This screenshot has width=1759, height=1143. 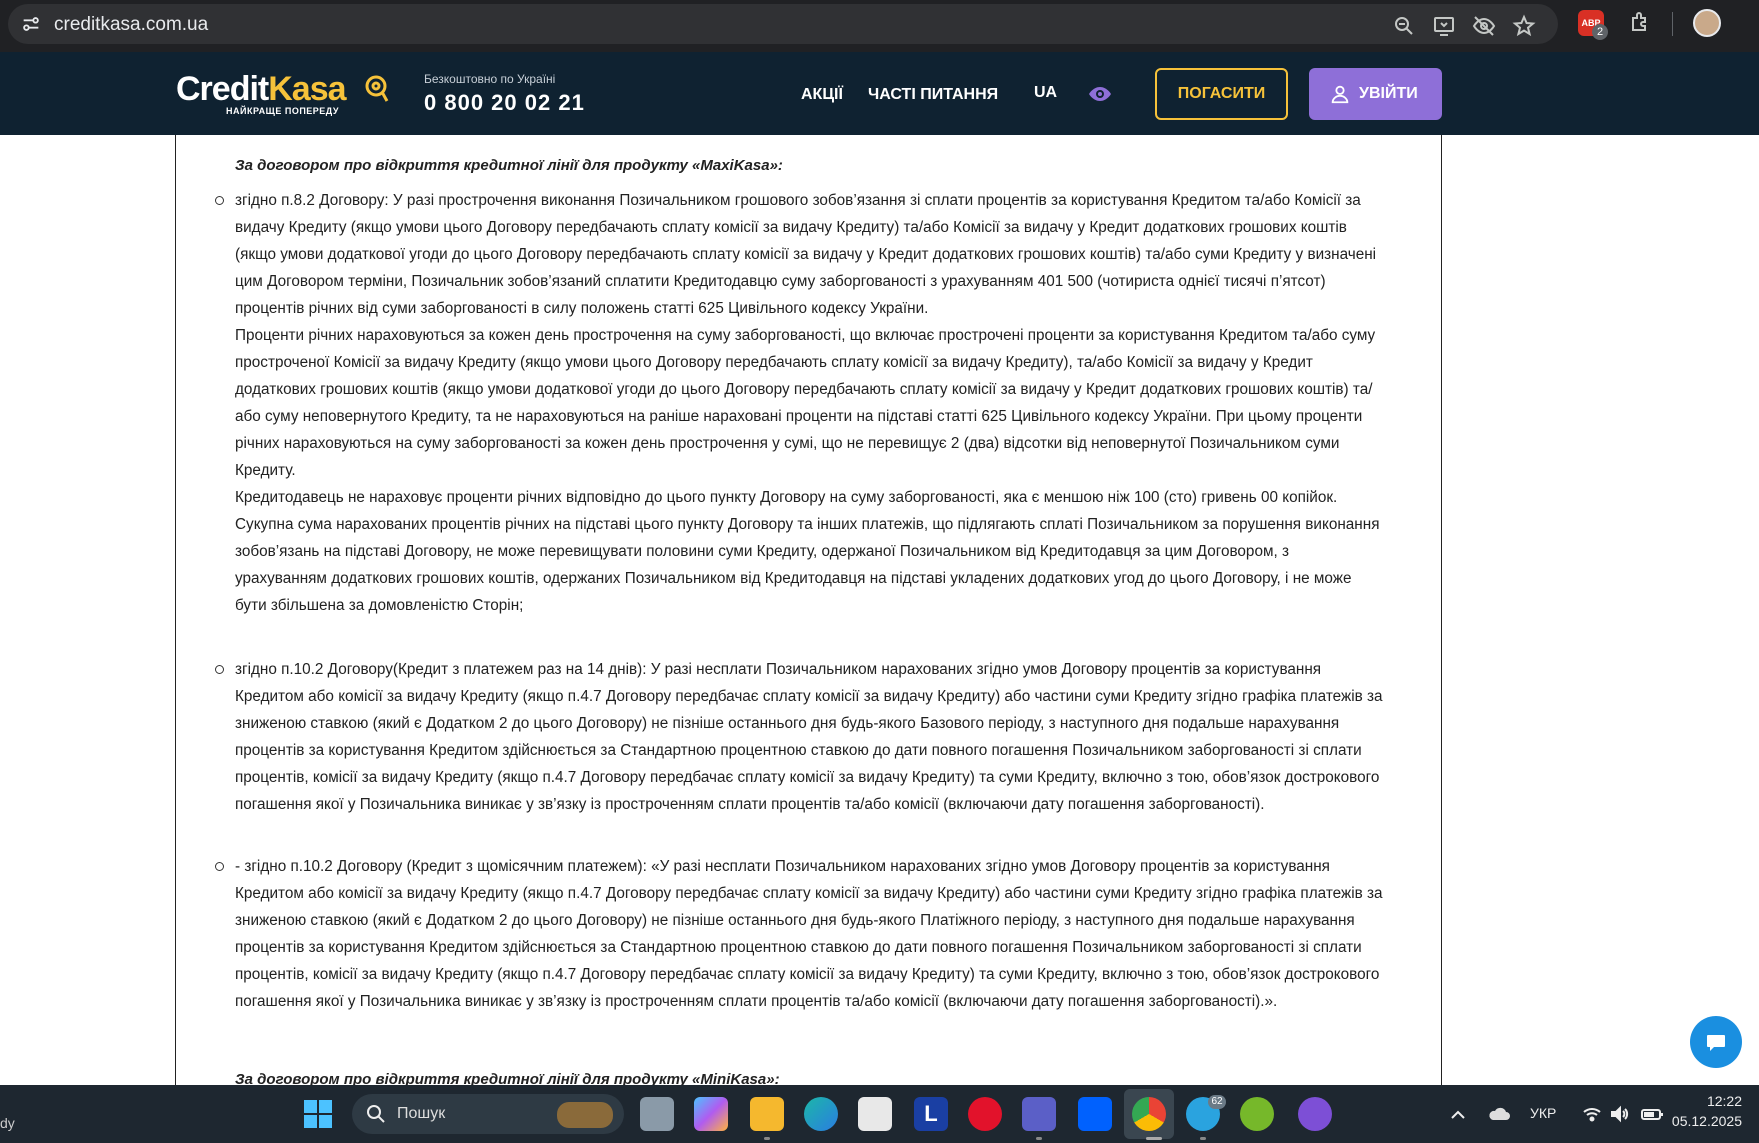 What do you see at coordinates (1221, 94) in the screenshot?
I see `pay-button: ПОГАСИТИ` at bounding box center [1221, 94].